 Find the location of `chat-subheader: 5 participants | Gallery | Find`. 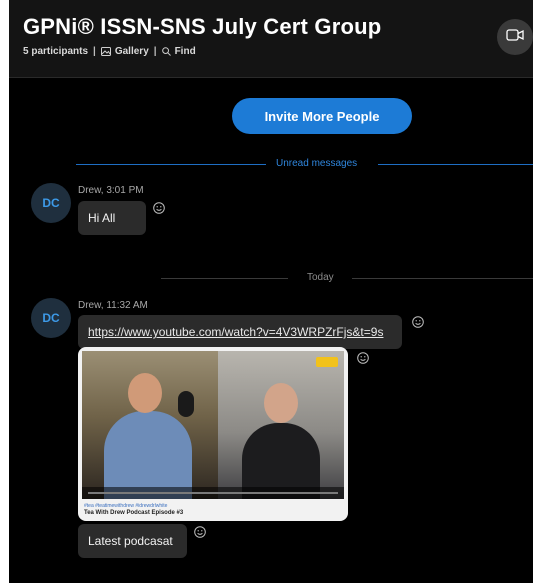

chat-subheader: 5 participants | Gallery | Find is located at coordinates (109, 51).